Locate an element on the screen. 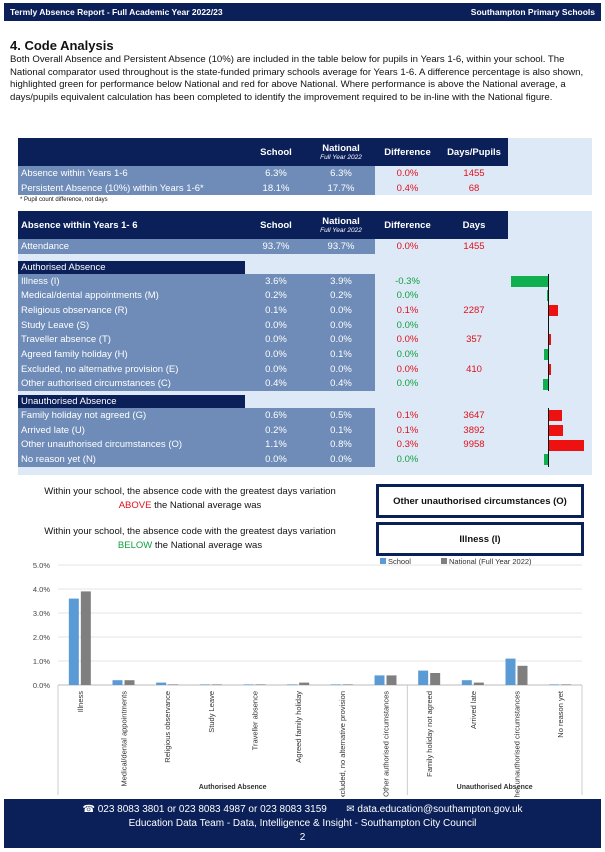  footnote: * Pupil count difference, not days is located at coordinates (64, 200).